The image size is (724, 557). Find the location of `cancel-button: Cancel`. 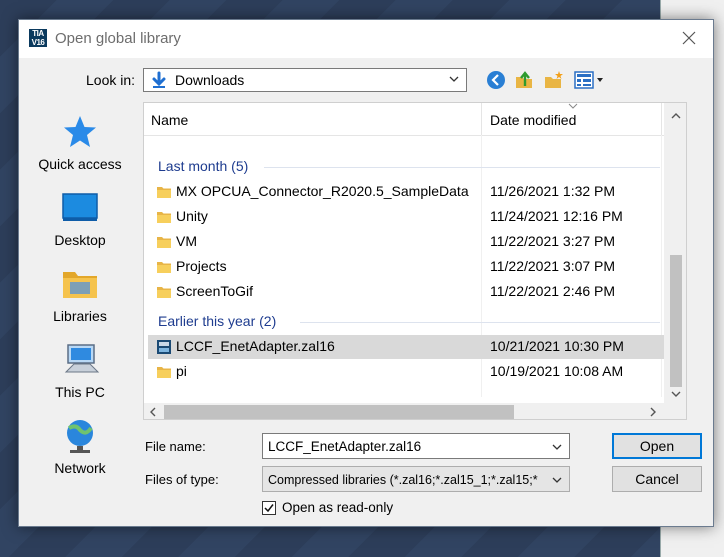

cancel-button: Cancel is located at coordinates (657, 479).